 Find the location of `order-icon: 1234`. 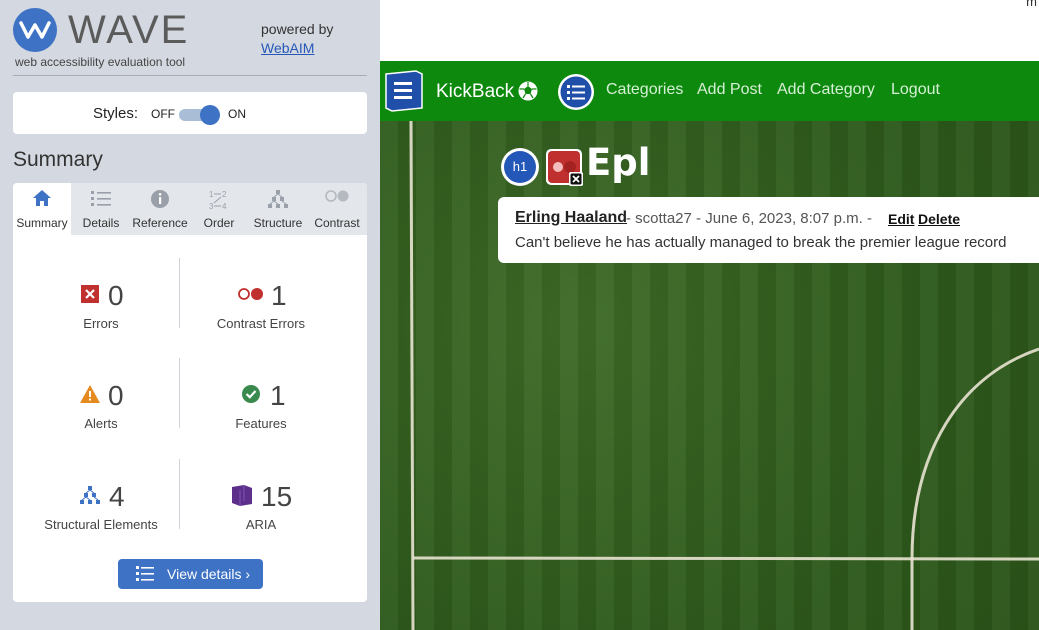

order-icon: 1234 is located at coordinates (219, 200).